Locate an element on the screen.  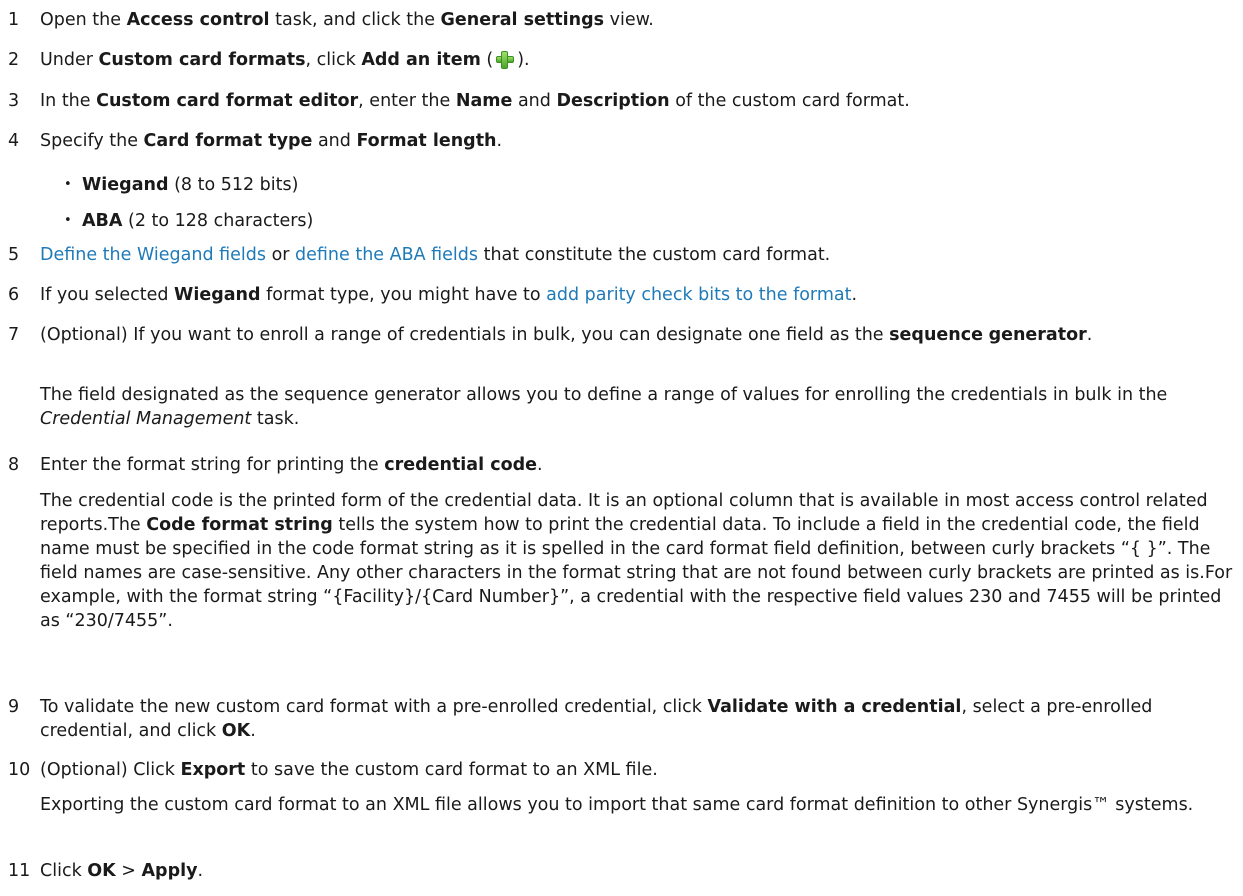
ui-term: Card format type is located at coordinates (228, 141).